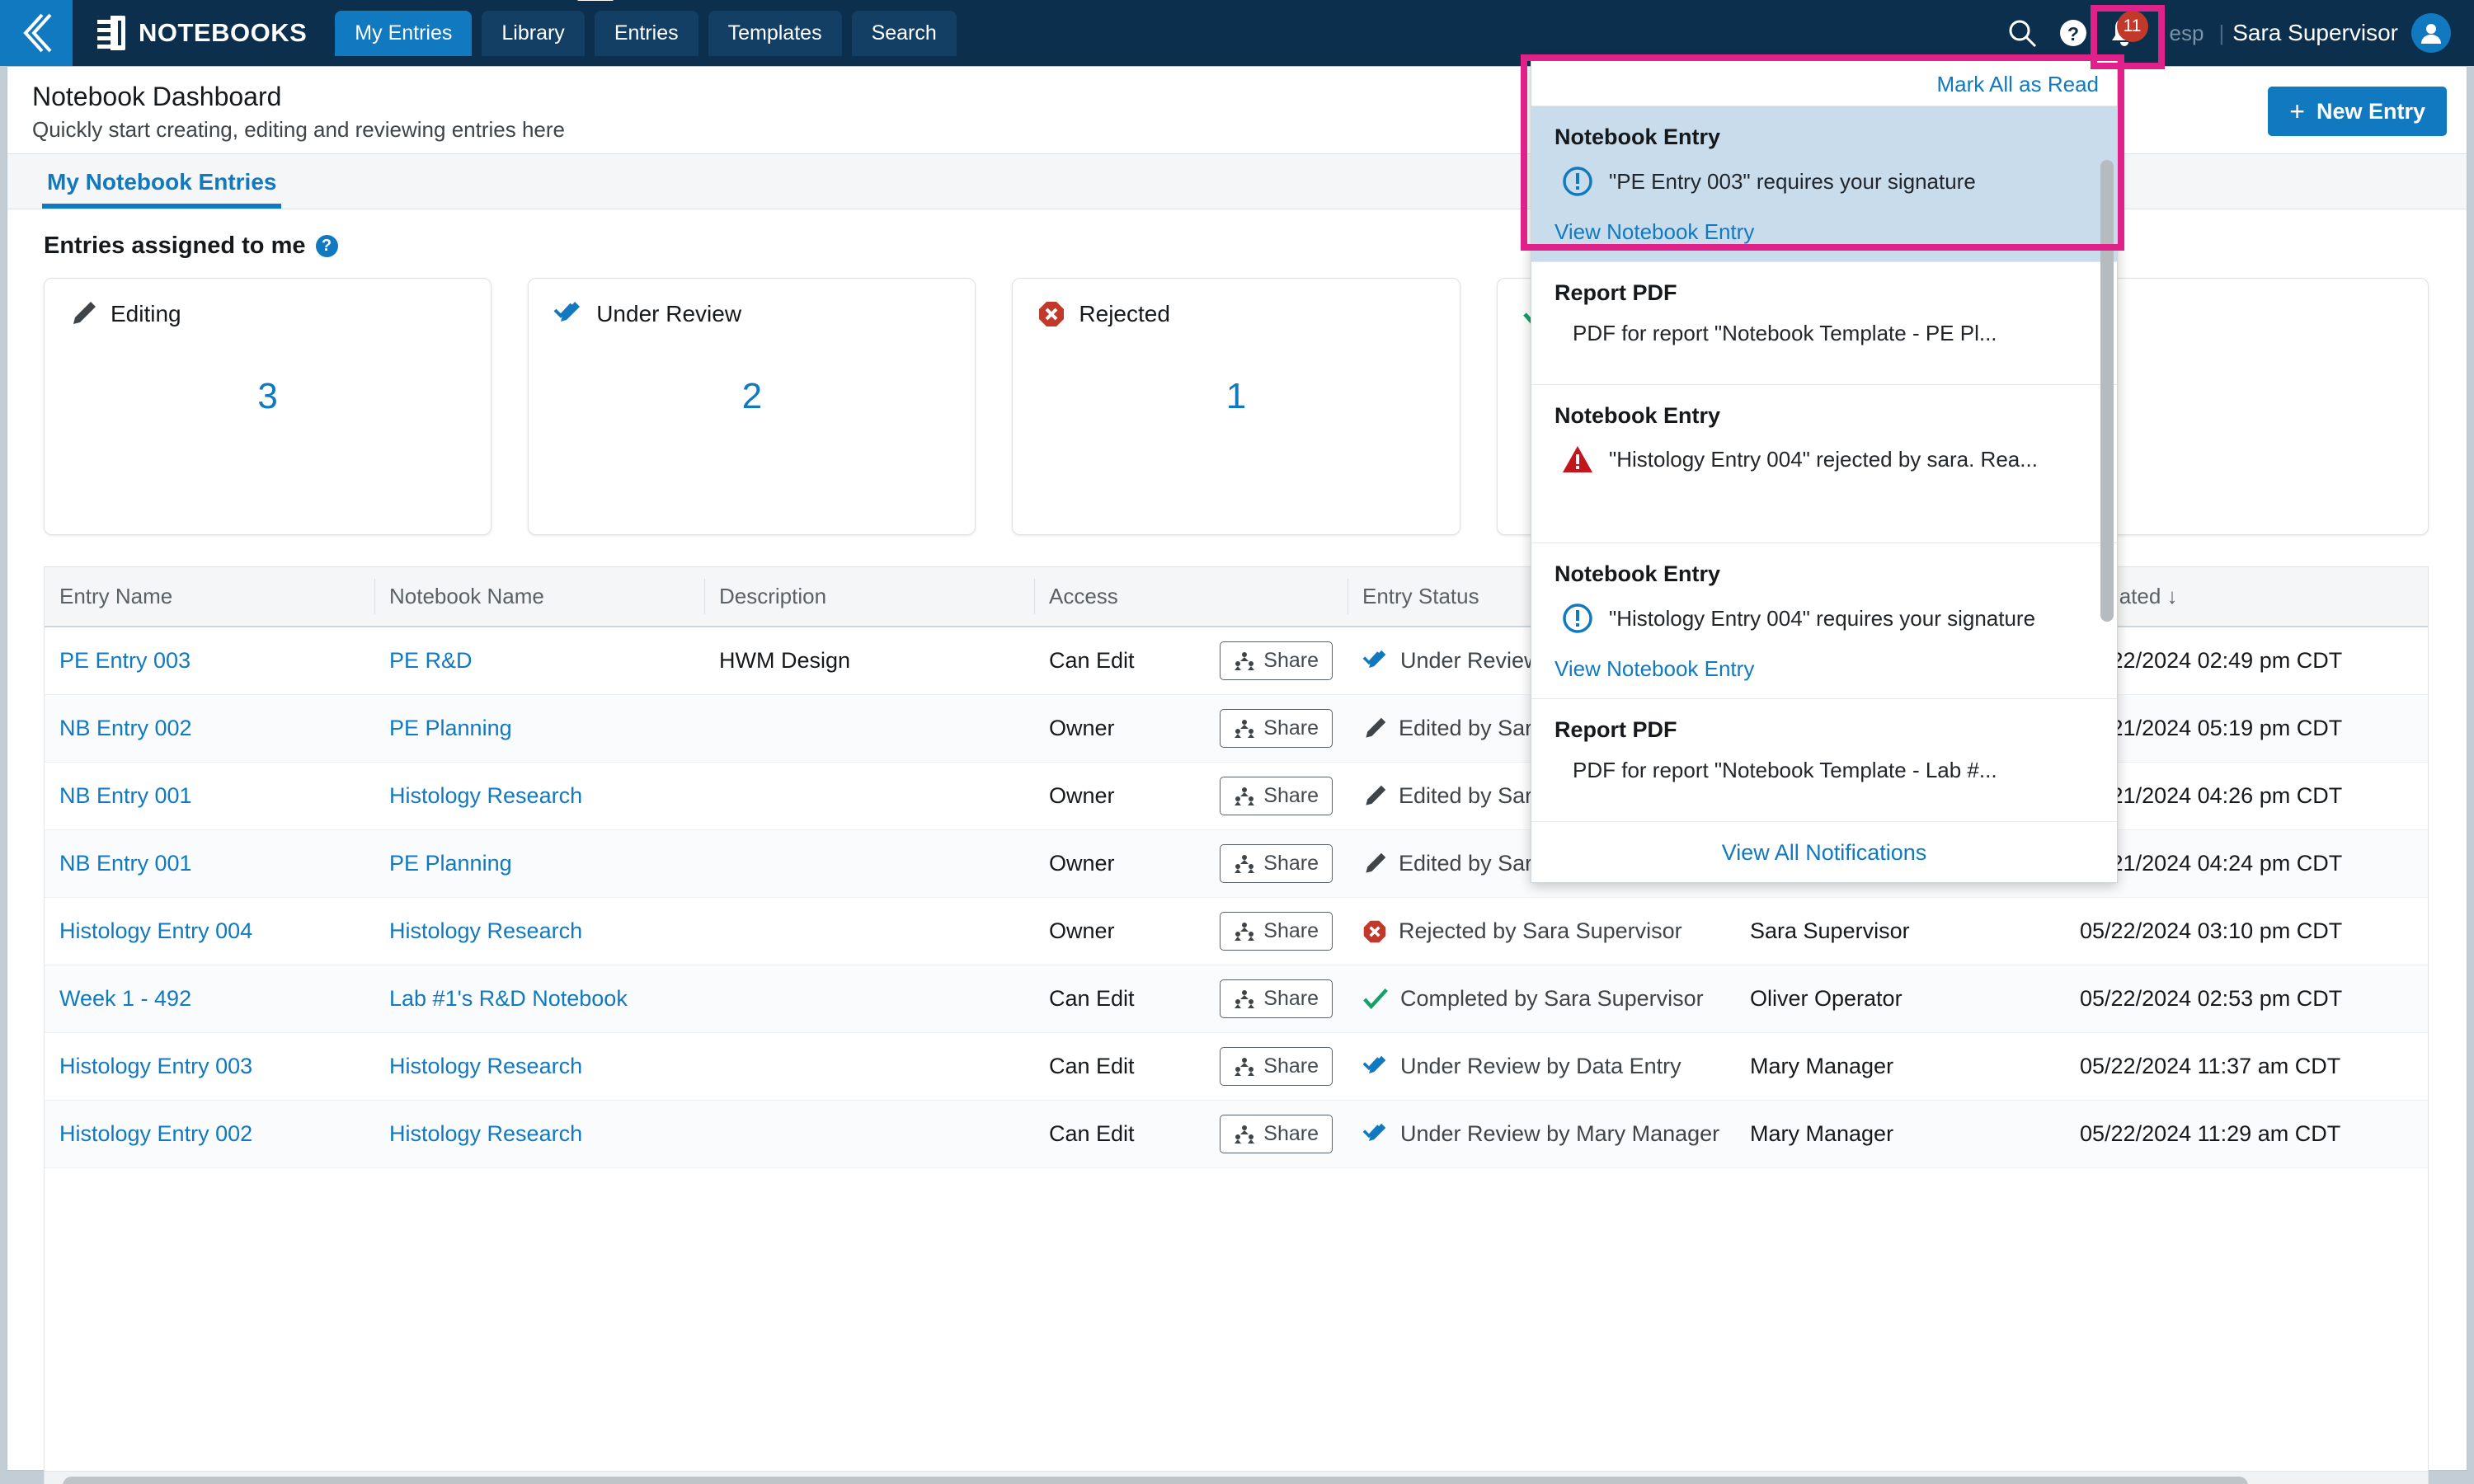 Image resolution: width=2474 pixels, height=1484 pixels. What do you see at coordinates (155, 1066) in the screenshot?
I see `entry-name-link: Histology Entry 003` at bounding box center [155, 1066].